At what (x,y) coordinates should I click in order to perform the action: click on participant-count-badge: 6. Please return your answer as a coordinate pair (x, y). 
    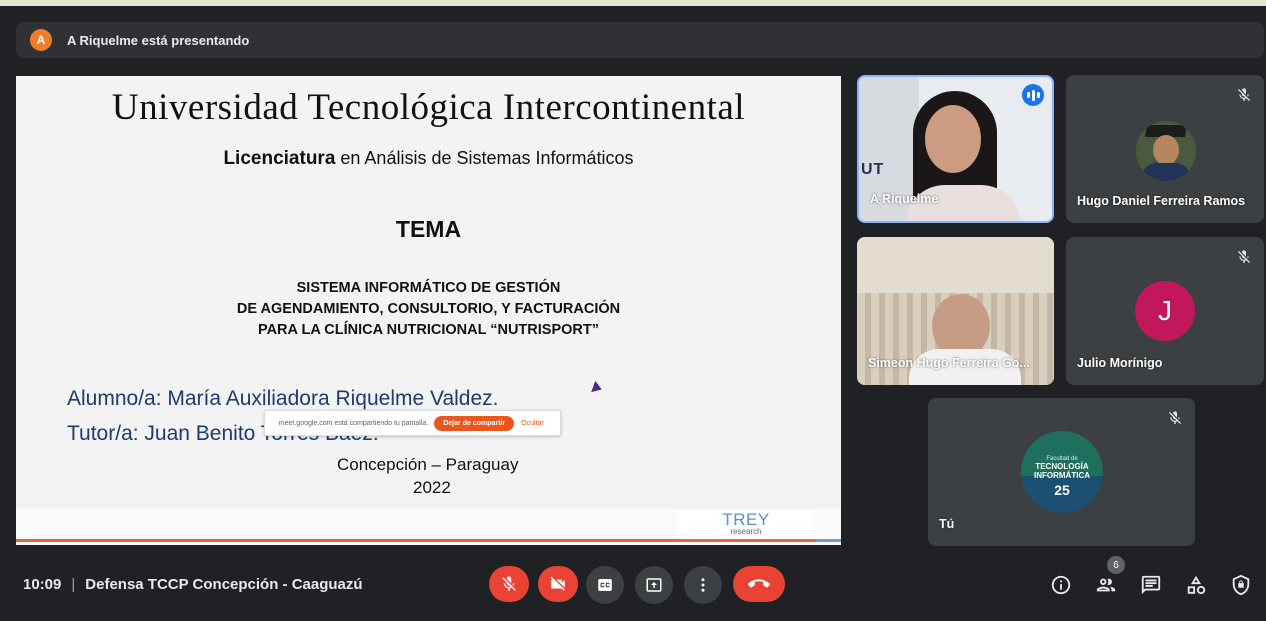
    Looking at the image, I should click on (1116, 565).